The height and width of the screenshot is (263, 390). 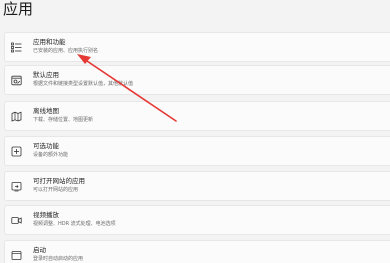 I want to click on settings-item-title: 可选功能, so click(x=46, y=146).